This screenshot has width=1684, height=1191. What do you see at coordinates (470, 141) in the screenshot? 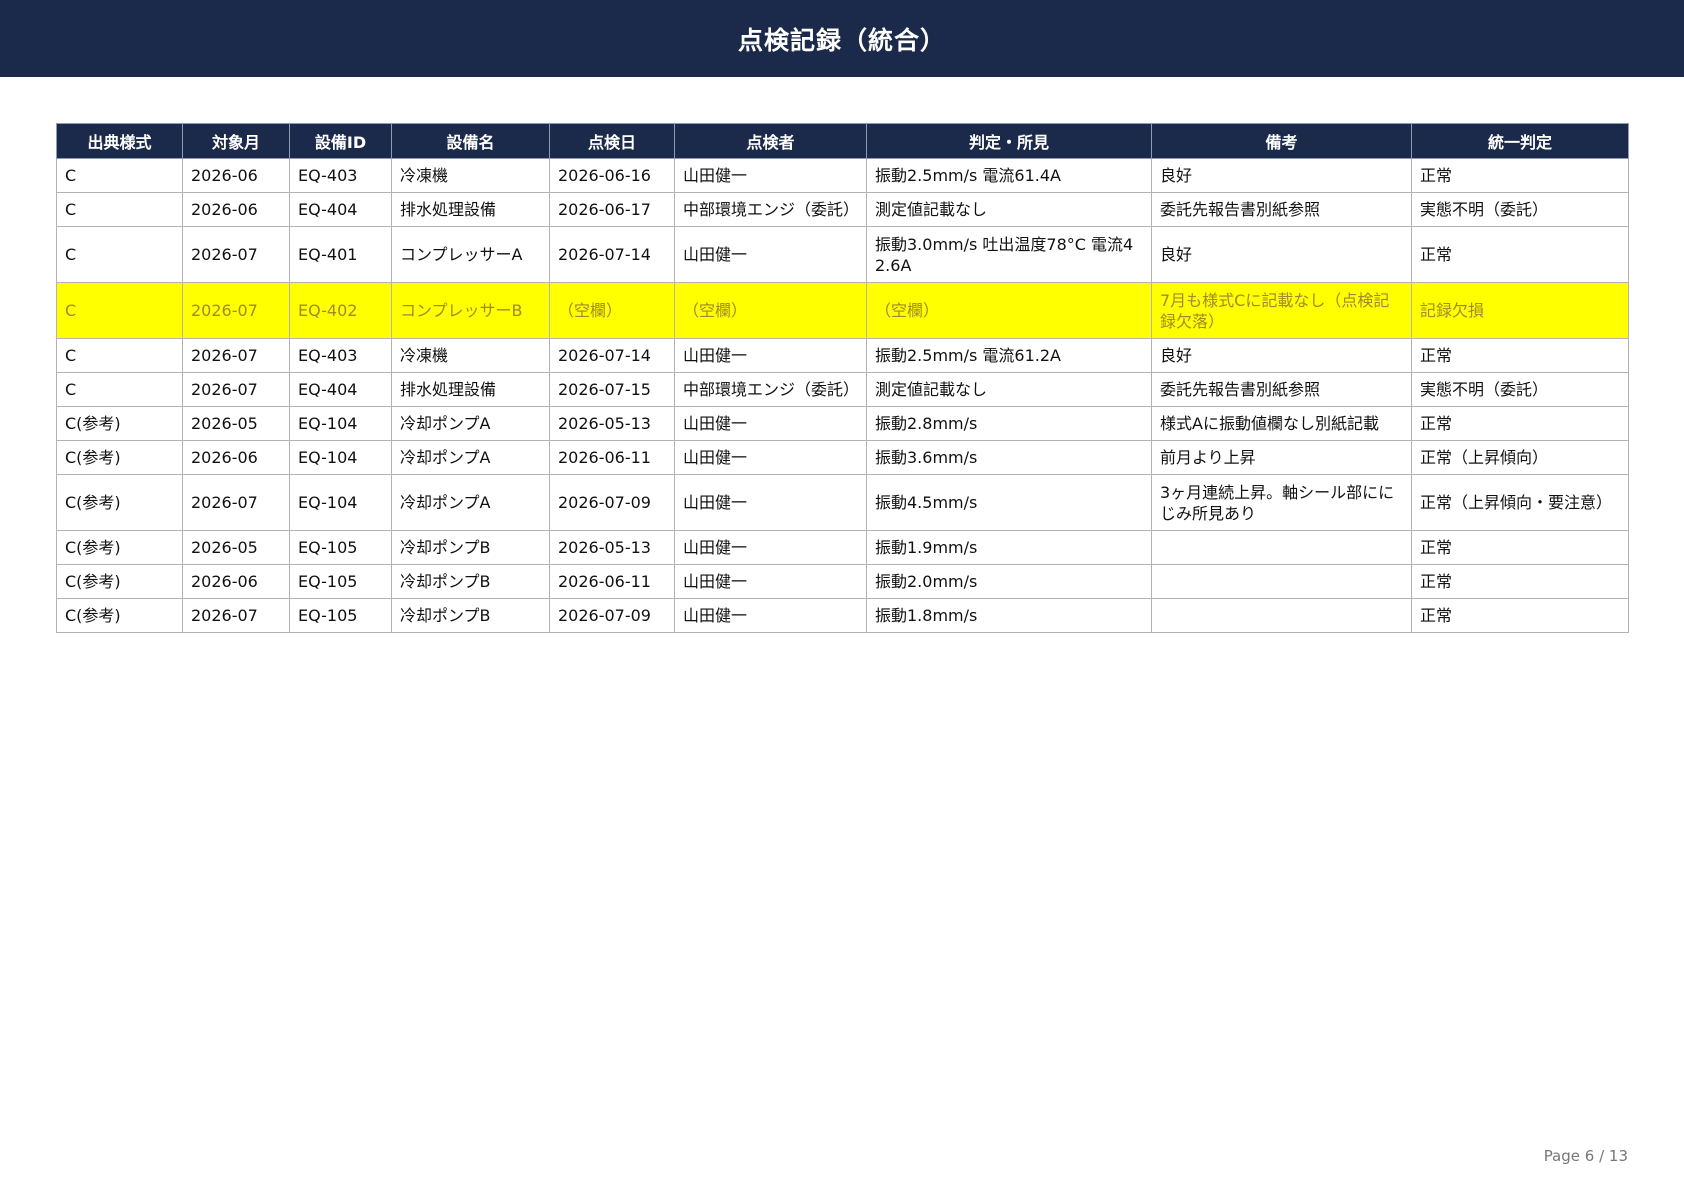
I see `header-equipment-name: 設備名` at bounding box center [470, 141].